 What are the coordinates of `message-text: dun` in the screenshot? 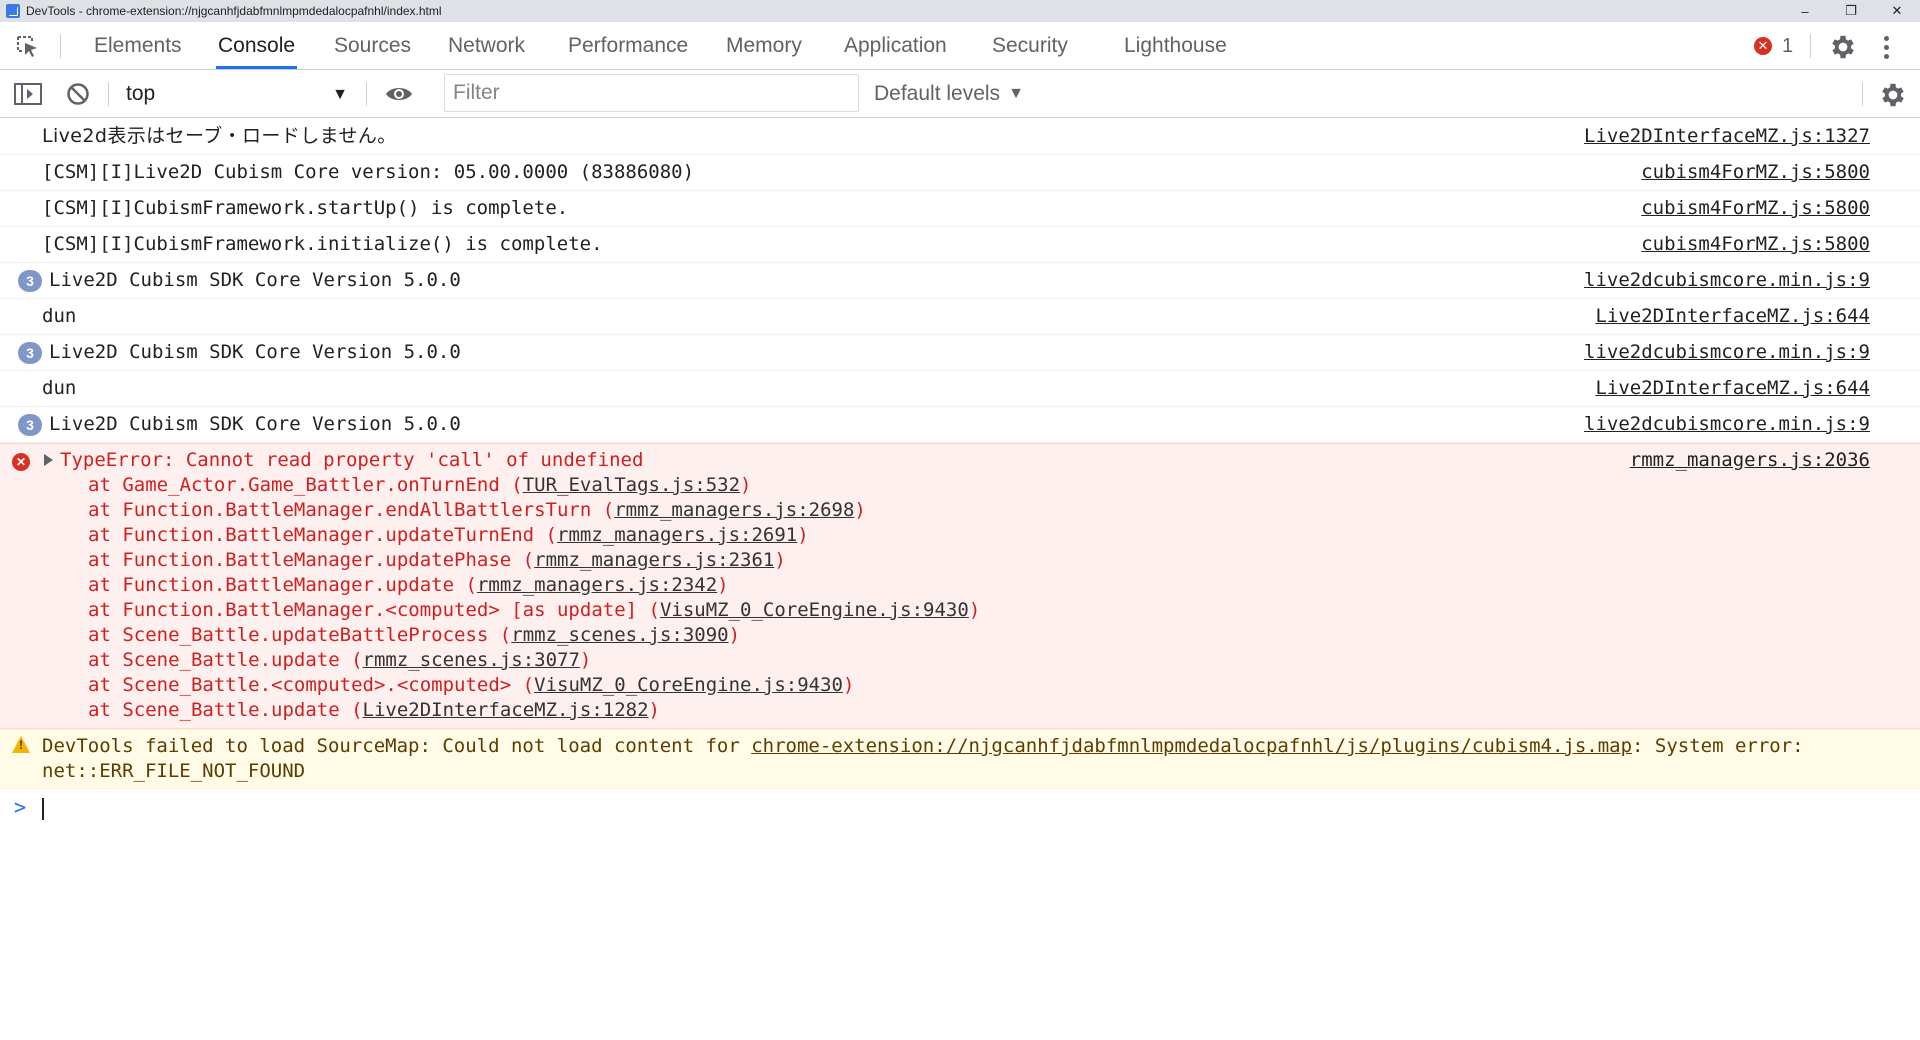 It's located at (59, 316).